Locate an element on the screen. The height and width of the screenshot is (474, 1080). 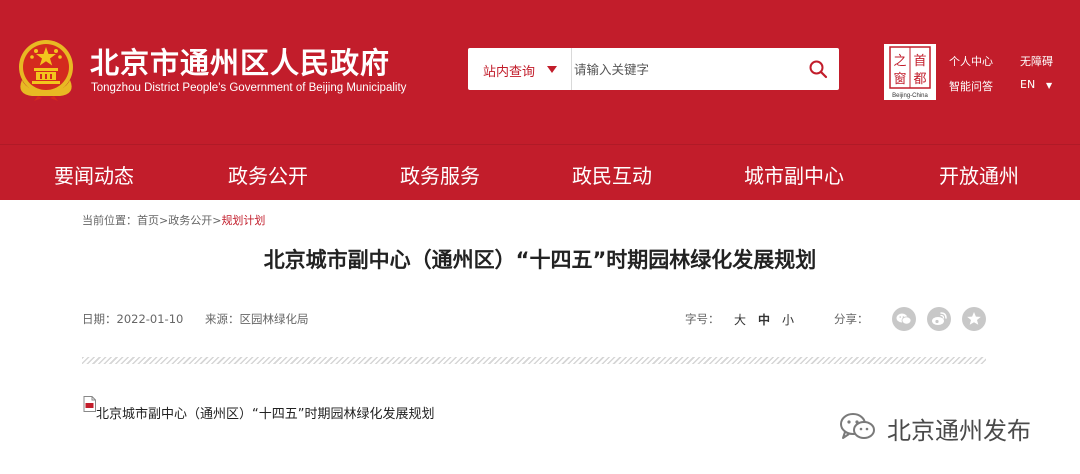
content-divider is located at coordinates (534, 360).